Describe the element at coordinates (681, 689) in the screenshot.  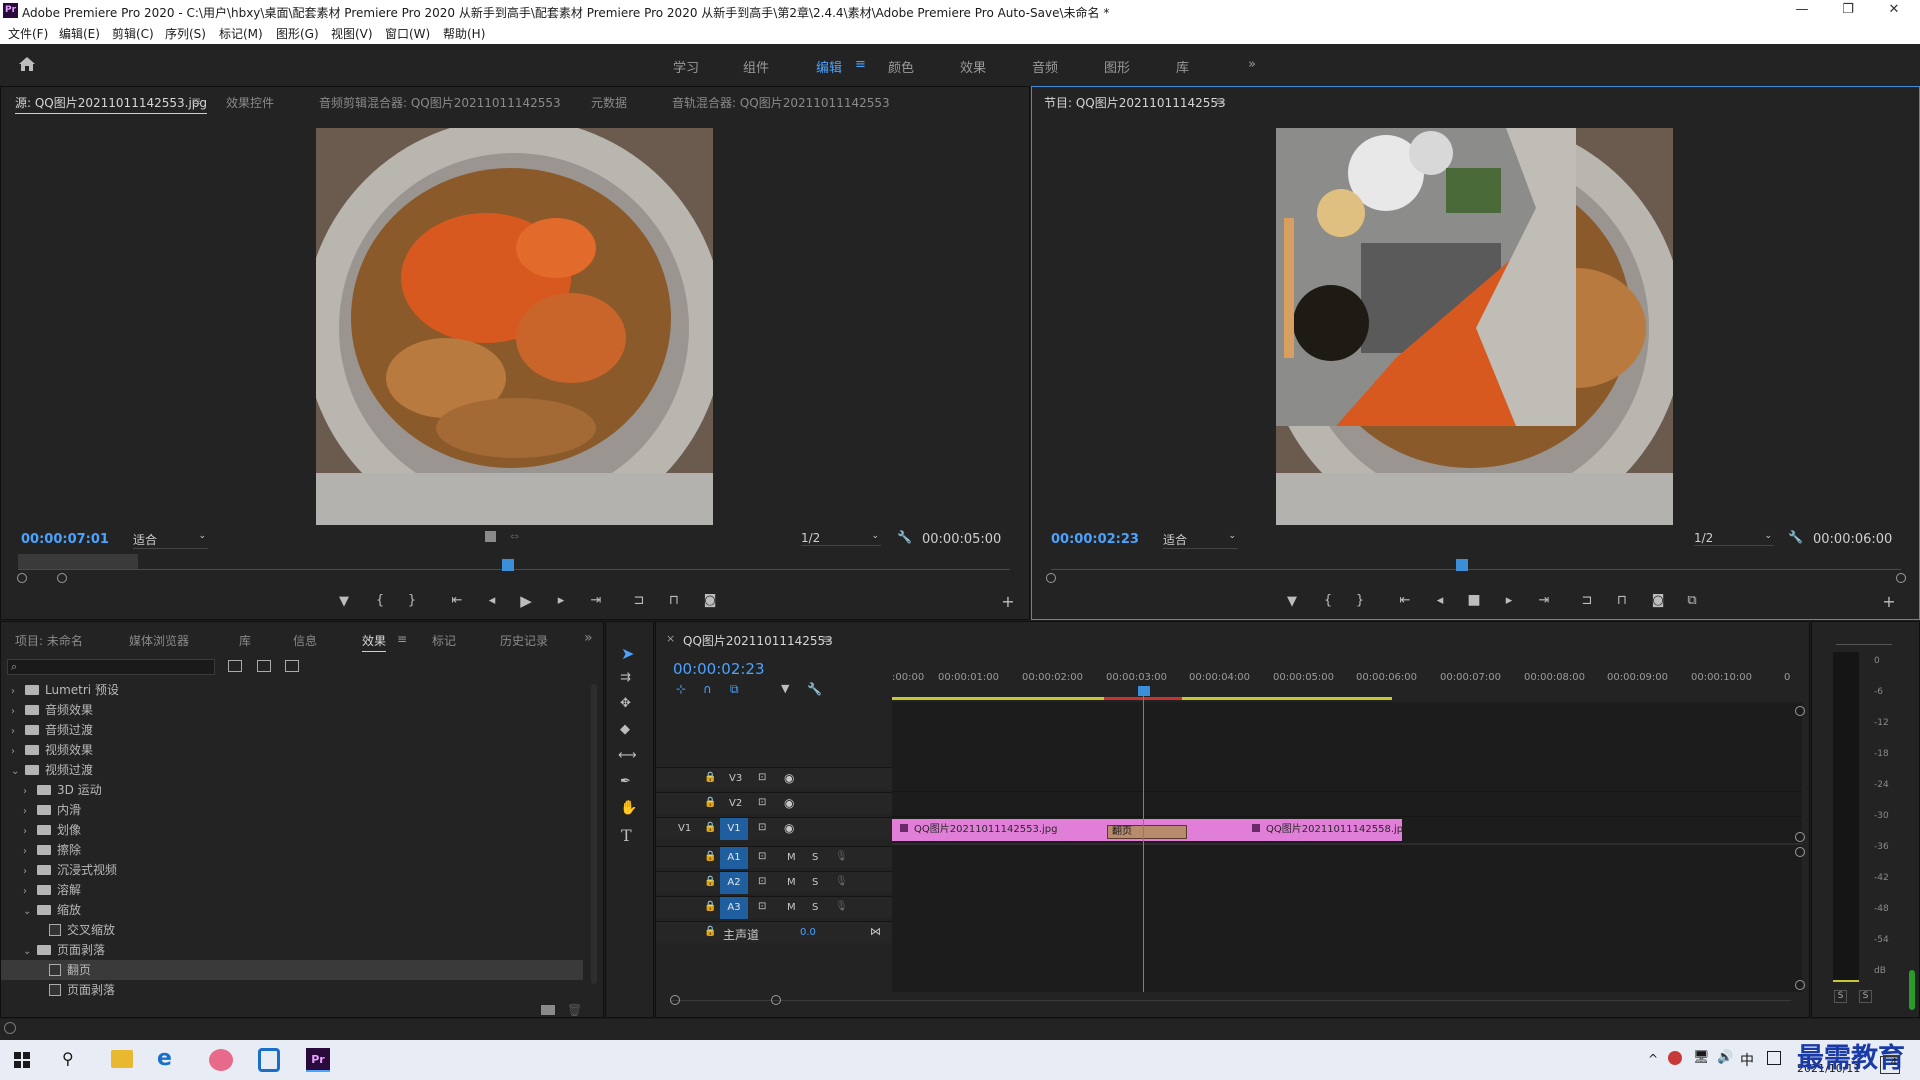
I see `nest-sequence-icon: ⊹` at that location.